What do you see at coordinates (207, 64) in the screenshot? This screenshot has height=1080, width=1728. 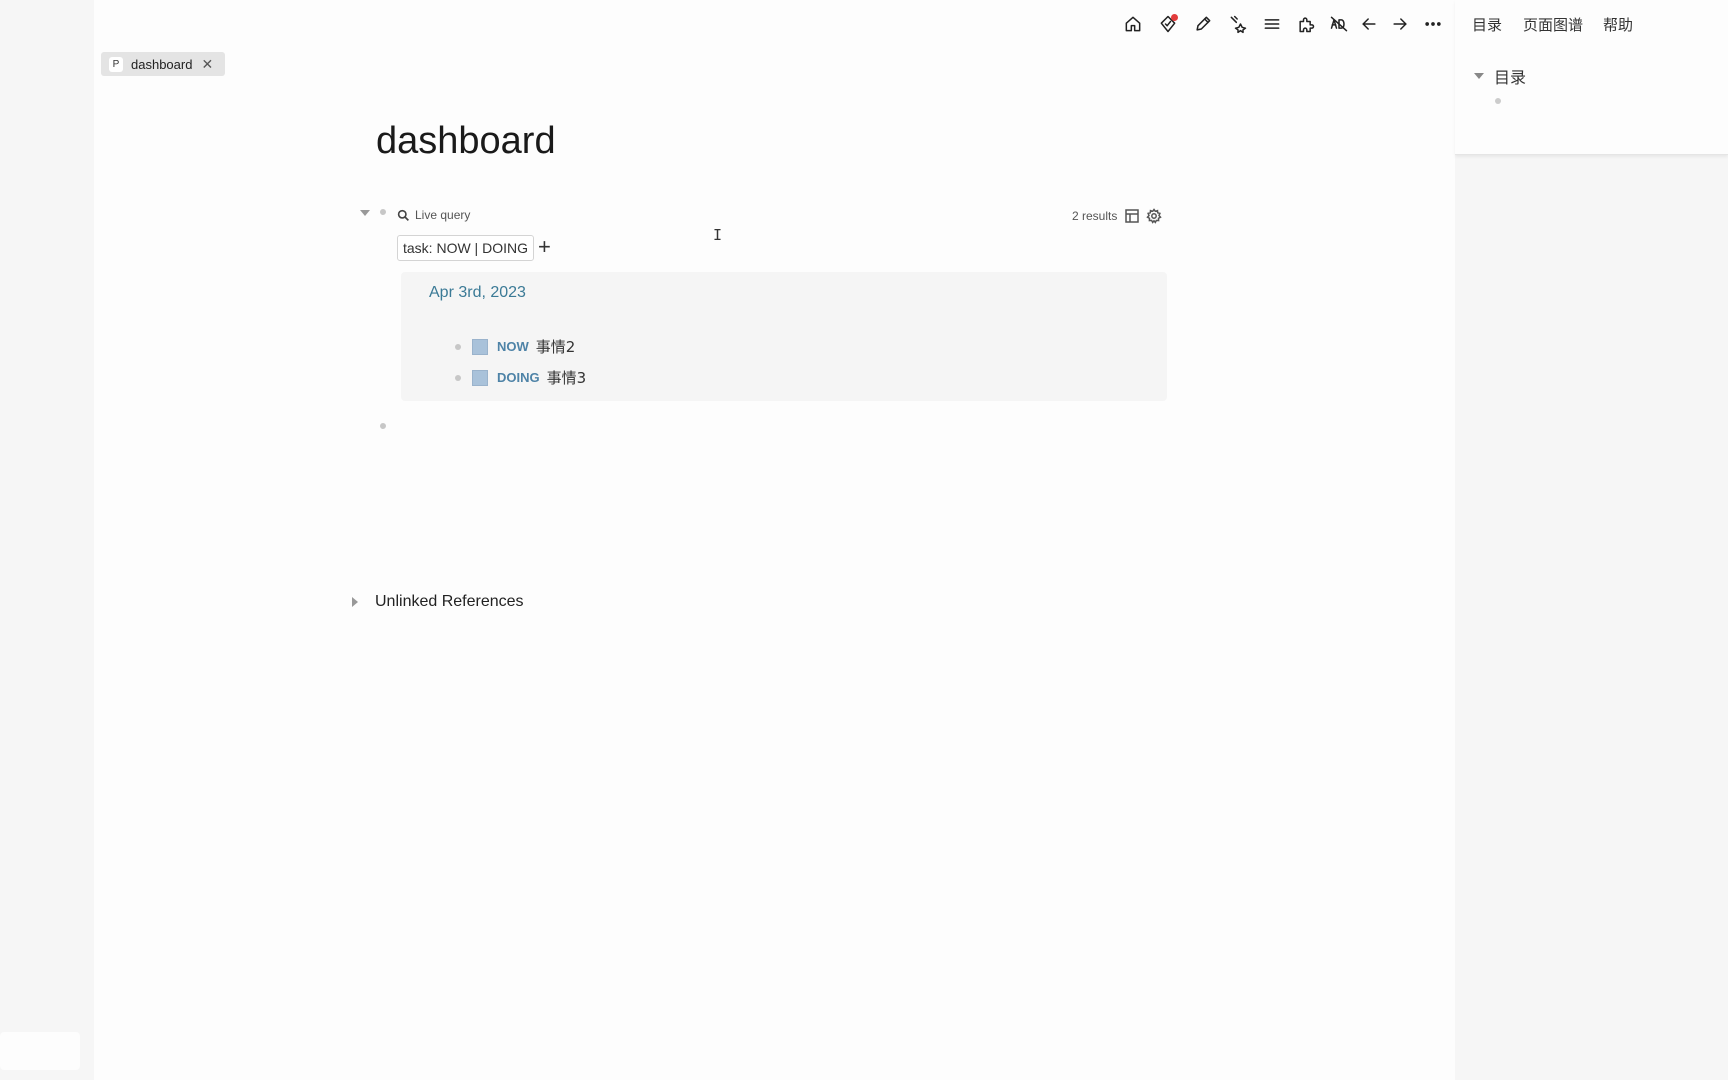 I see `close-icon: ✕` at bounding box center [207, 64].